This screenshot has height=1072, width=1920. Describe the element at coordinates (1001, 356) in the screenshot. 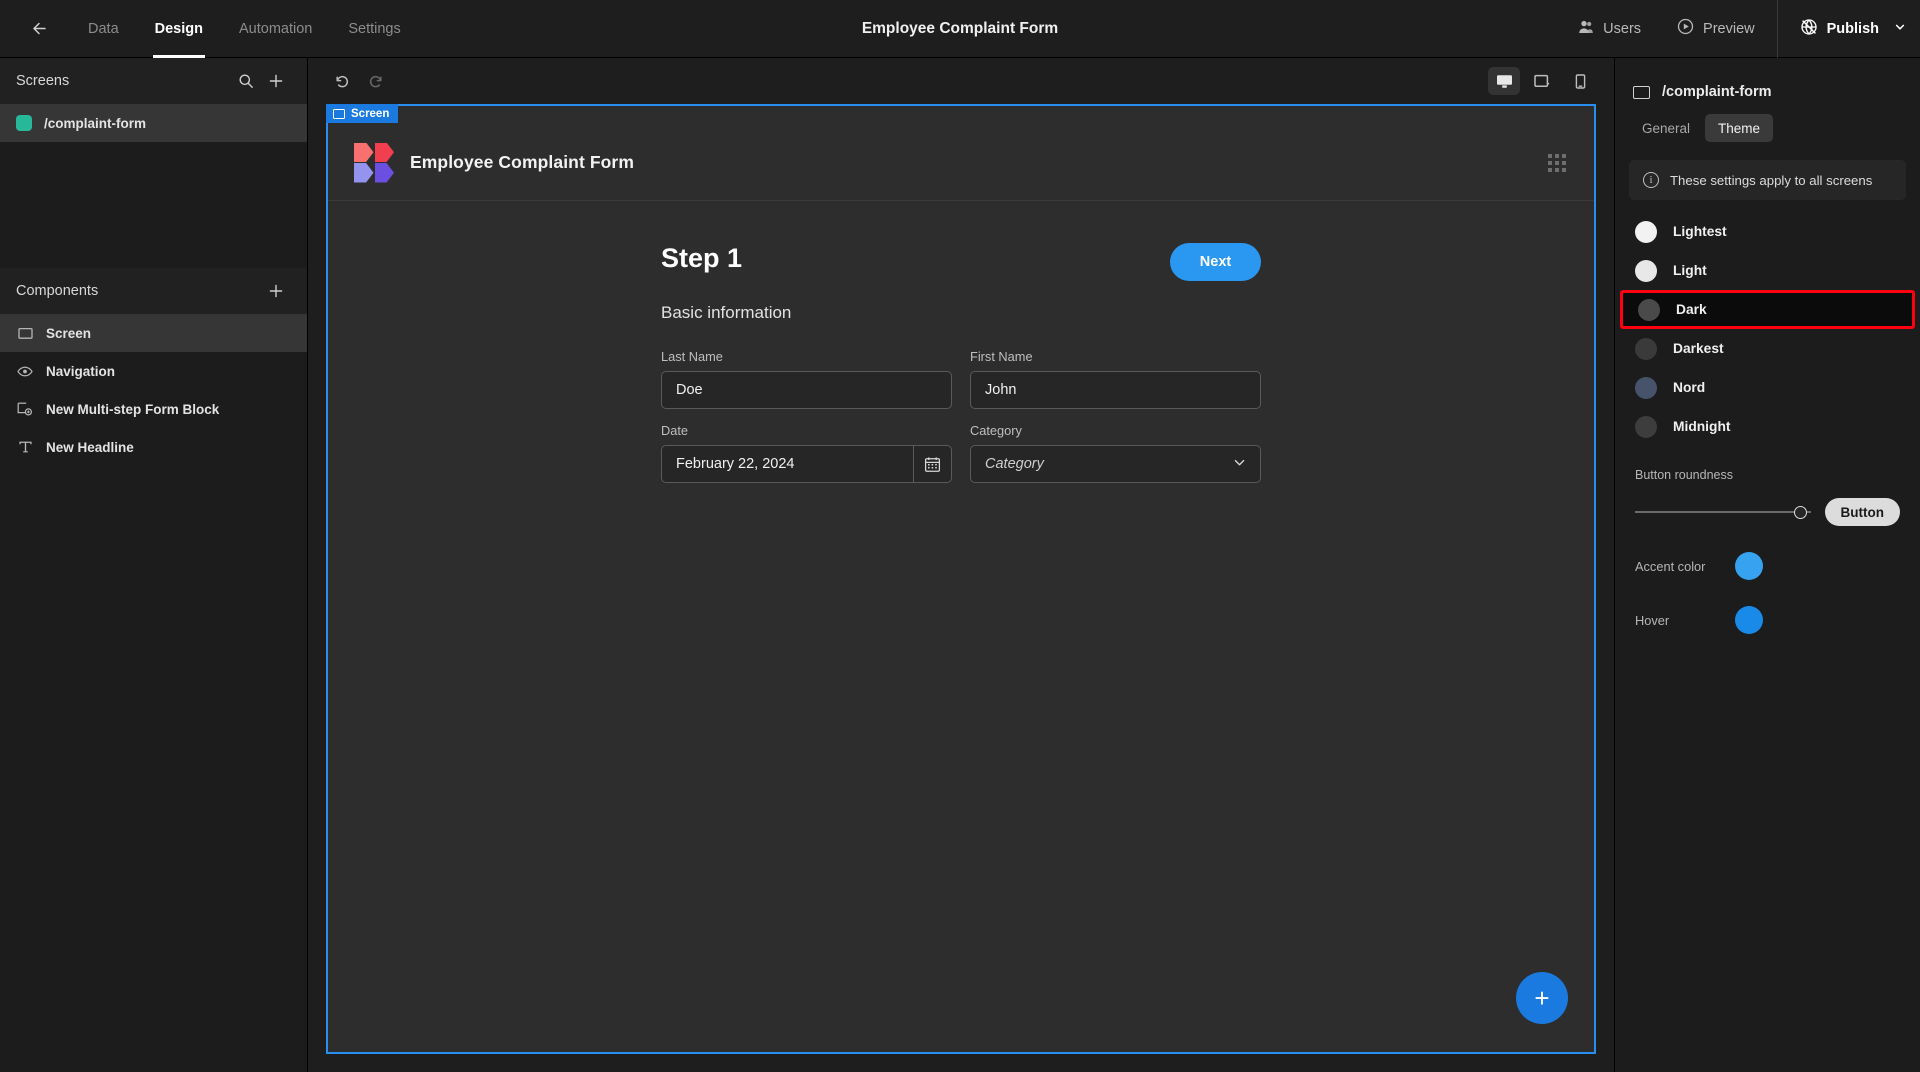

I see `field-first-name-label: First Name` at that location.